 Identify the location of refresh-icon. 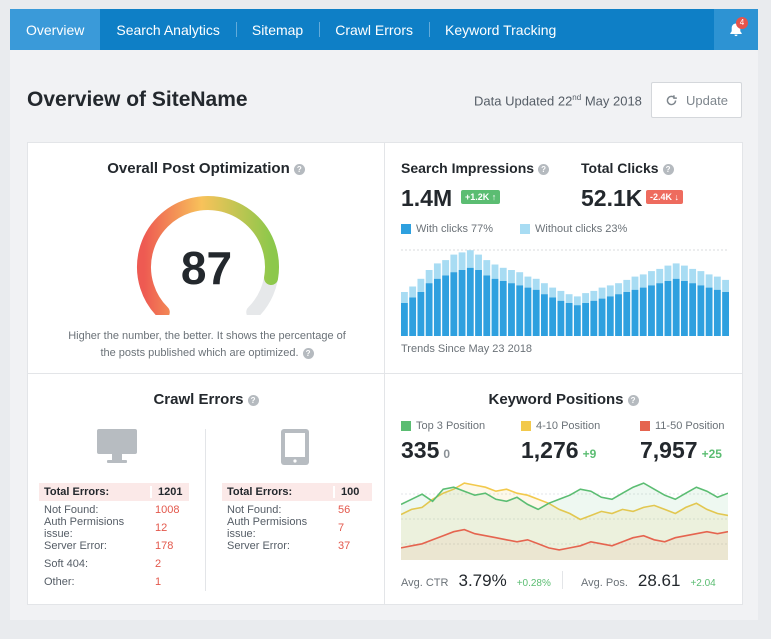
(671, 99).